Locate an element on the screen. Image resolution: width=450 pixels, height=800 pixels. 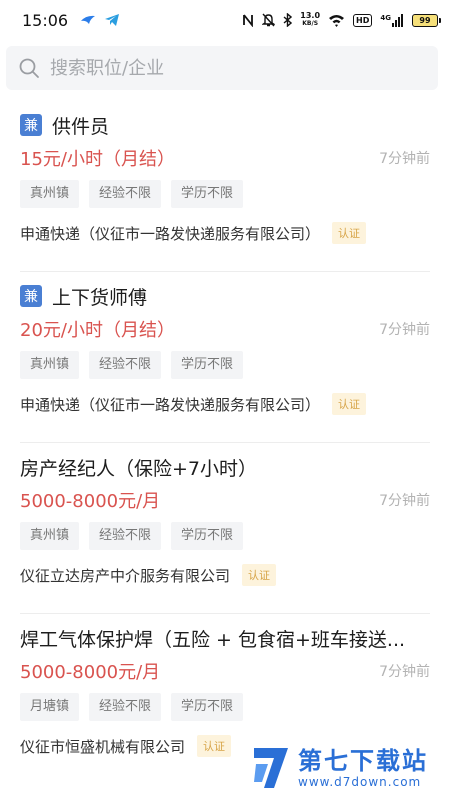
battery-level: 99 is located at coordinates (425, 20).